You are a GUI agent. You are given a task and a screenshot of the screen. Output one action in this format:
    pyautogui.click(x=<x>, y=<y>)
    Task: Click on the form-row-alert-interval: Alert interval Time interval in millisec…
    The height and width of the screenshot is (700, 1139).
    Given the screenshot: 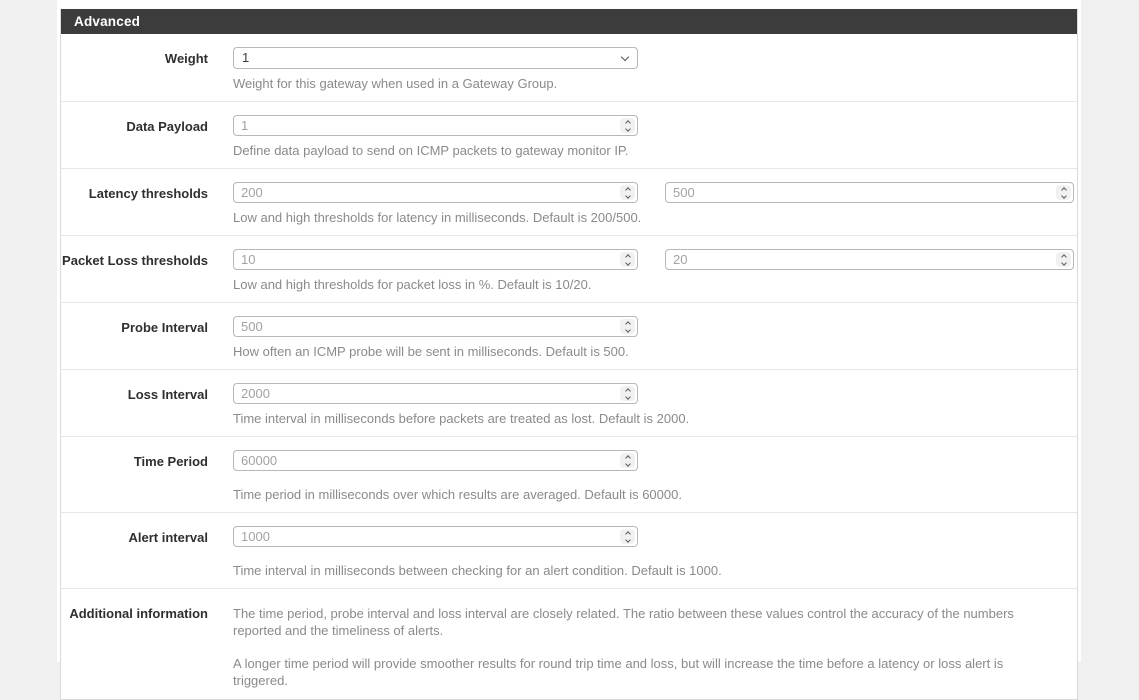 What is the action you would take?
    pyautogui.click(x=569, y=551)
    